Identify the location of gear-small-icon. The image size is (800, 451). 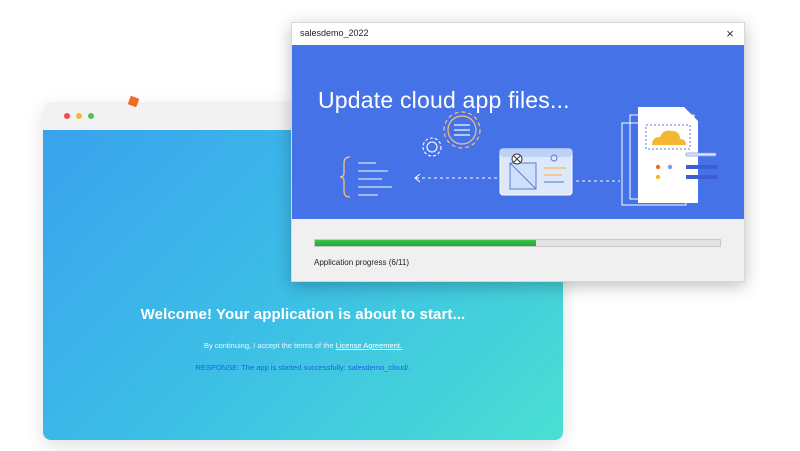
(432, 147).